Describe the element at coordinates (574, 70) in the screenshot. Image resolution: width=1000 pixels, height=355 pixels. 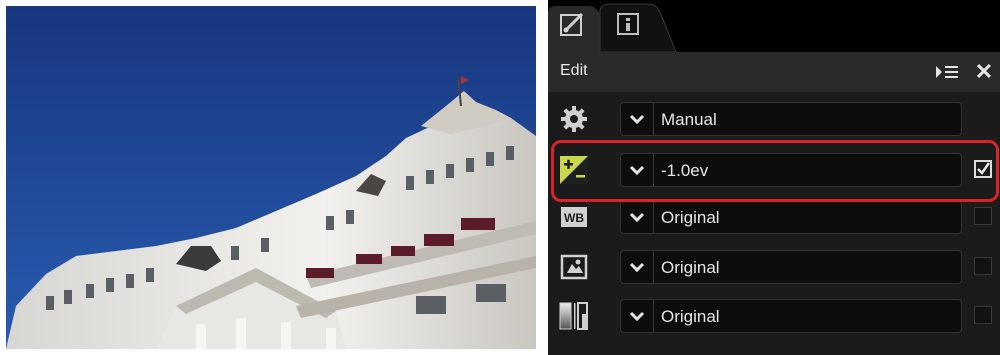
I see `panel-title: Edit` at that location.